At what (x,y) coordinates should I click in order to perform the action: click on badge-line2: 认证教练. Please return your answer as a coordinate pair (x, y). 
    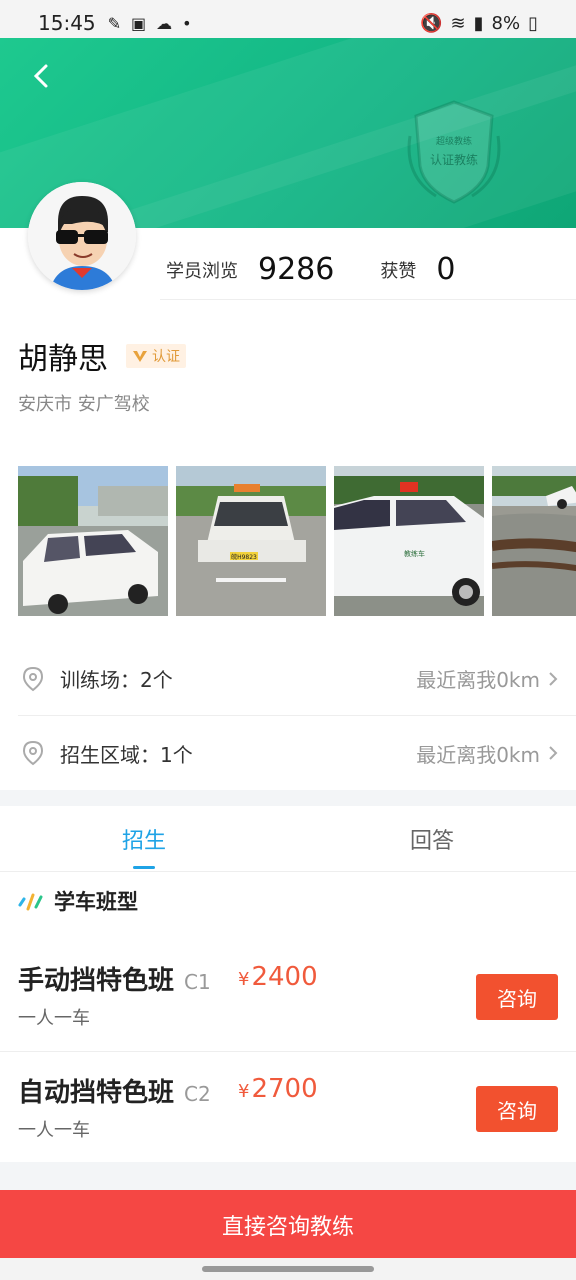
    Looking at the image, I should click on (454, 159).